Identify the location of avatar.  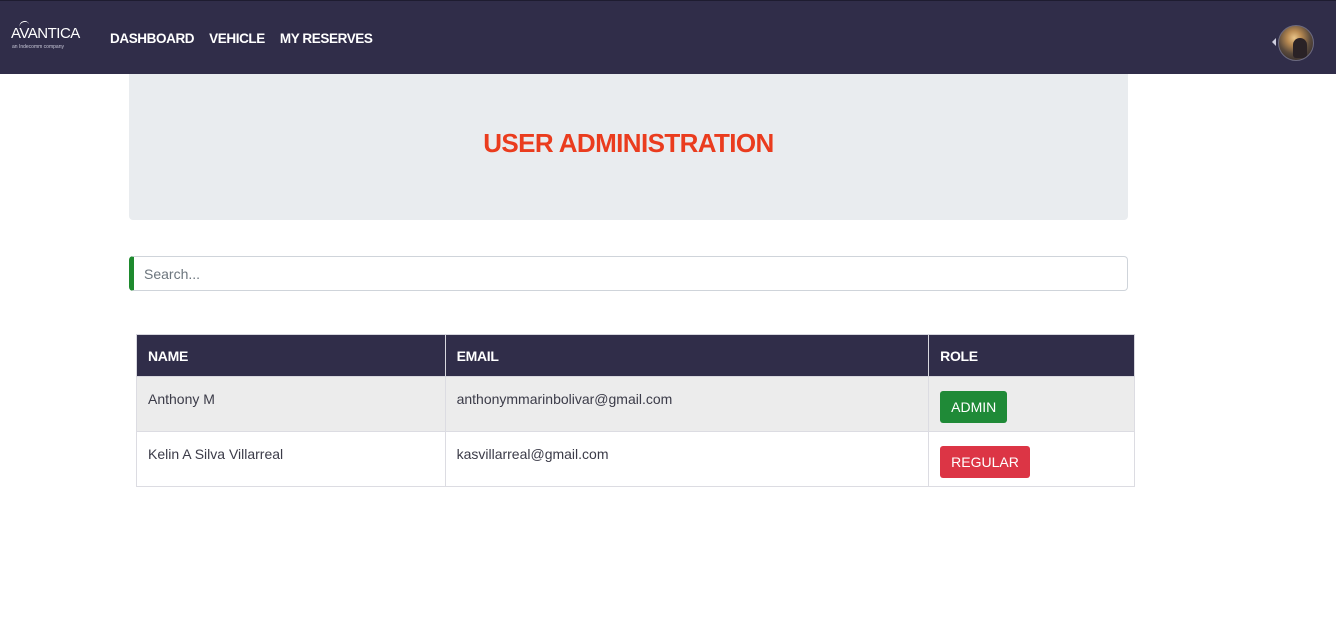
(1296, 43).